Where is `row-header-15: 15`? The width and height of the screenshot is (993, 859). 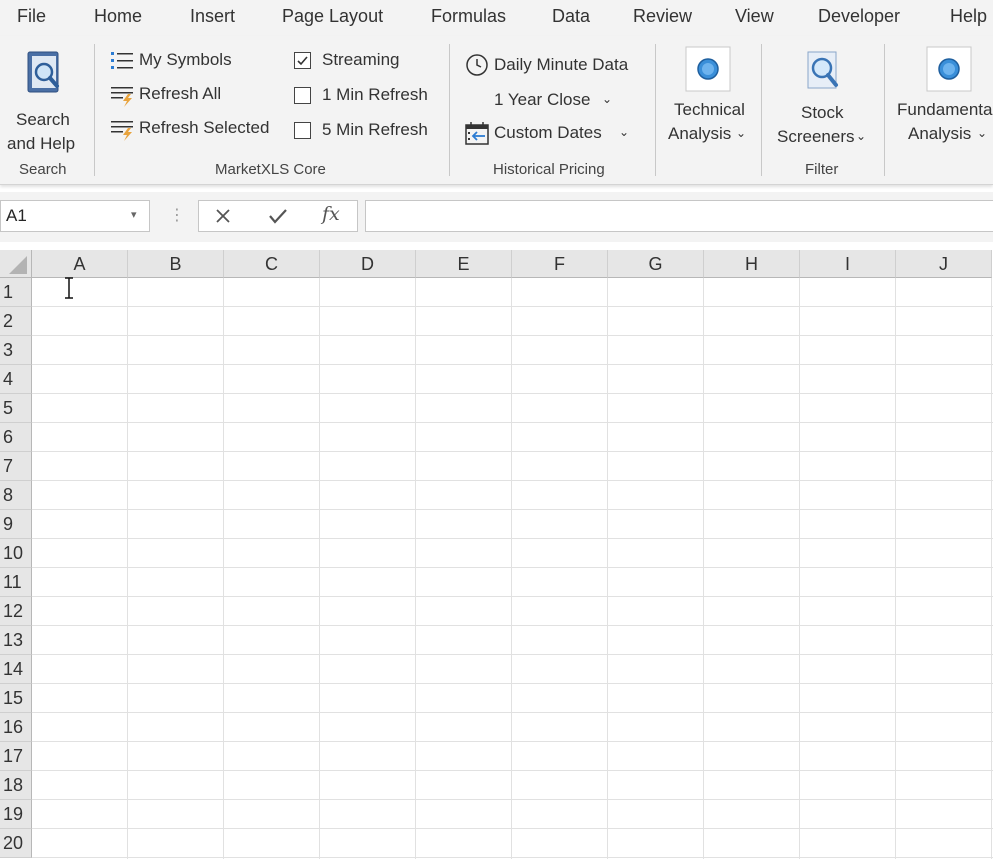 row-header-15: 15 is located at coordinates (16, 698).